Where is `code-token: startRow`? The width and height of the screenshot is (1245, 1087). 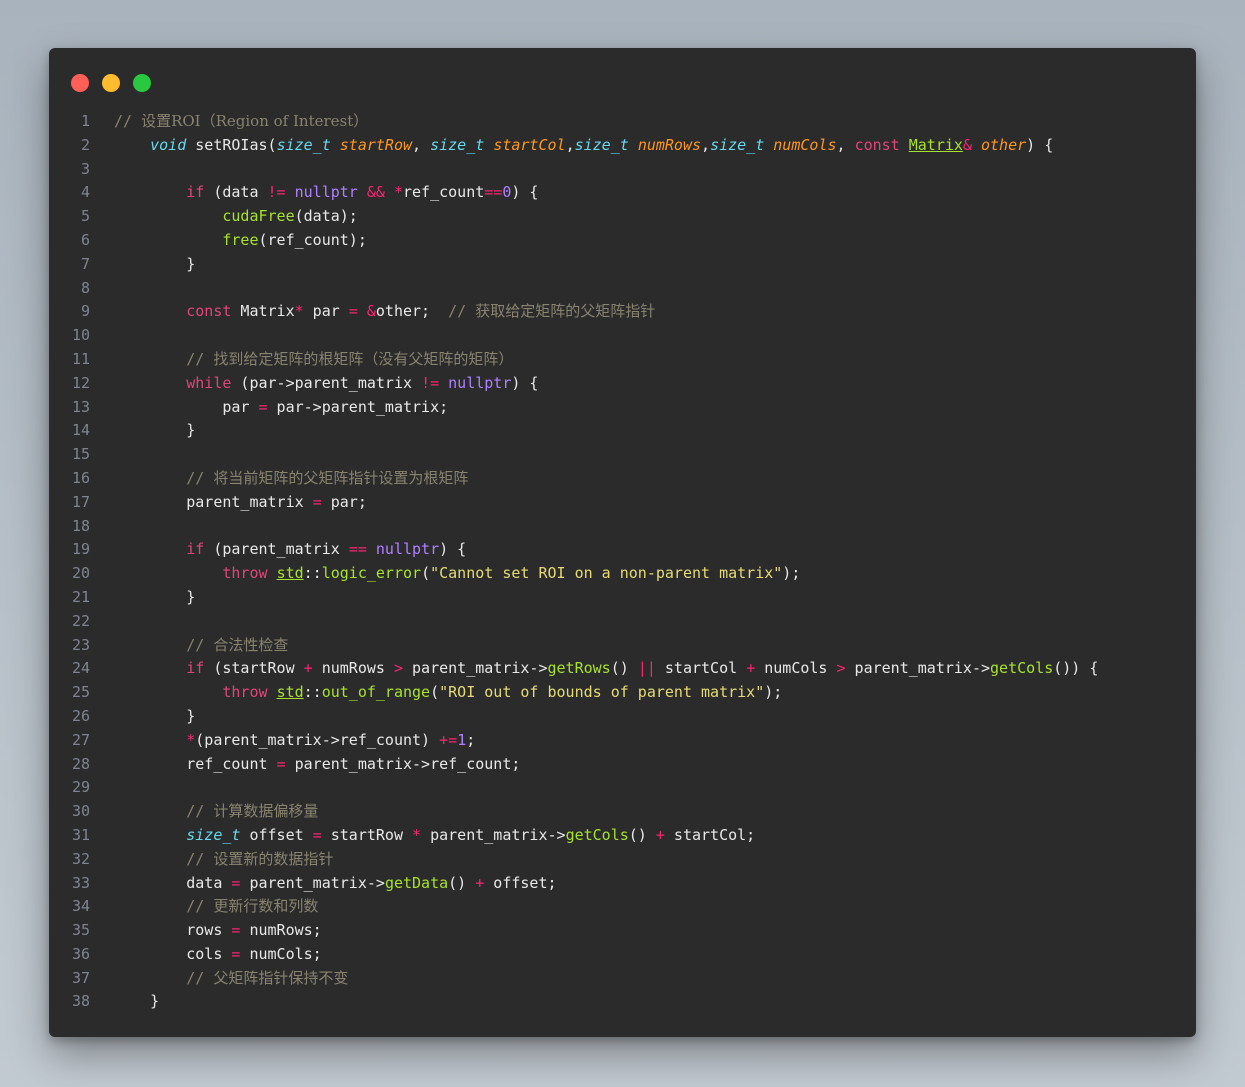 code-token: startRow is located at coordinates (376, 144).